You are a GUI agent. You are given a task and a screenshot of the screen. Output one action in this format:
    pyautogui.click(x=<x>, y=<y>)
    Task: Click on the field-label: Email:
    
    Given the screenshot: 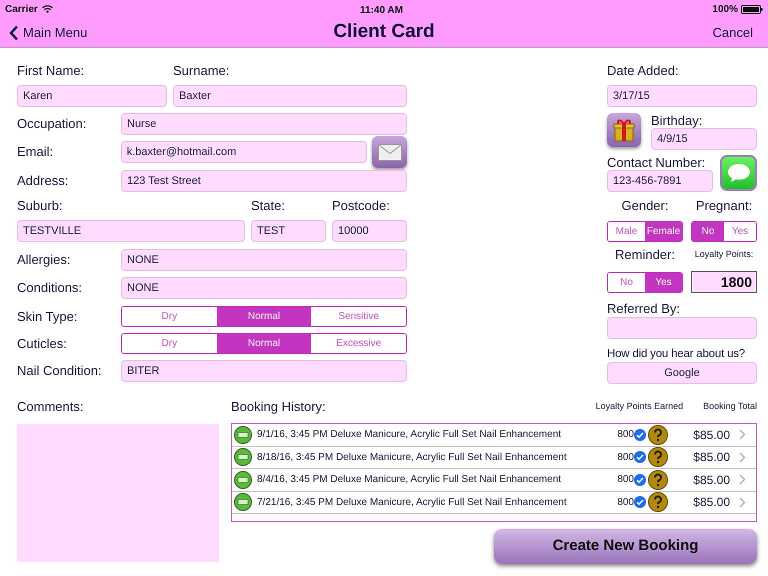 What is the action you would take?
    pyautogui.click(x=35, y=152)
    